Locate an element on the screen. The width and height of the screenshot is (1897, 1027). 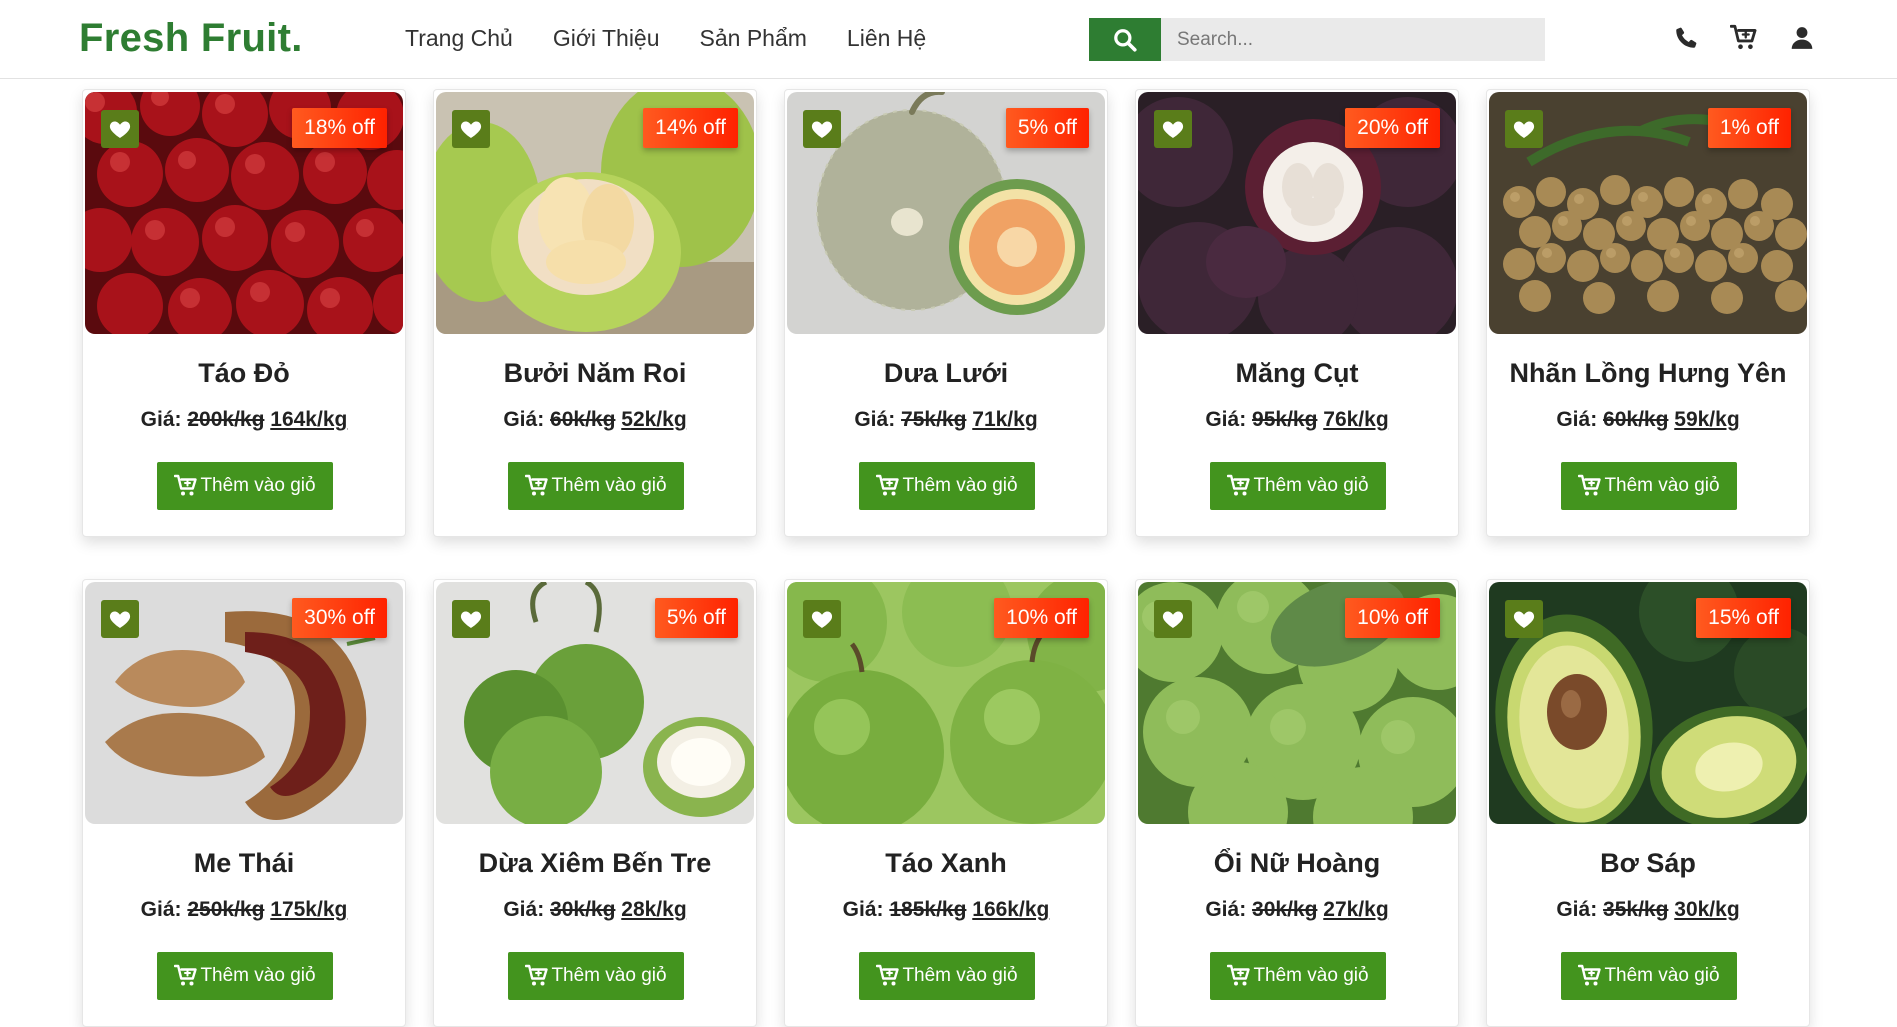
product-price: Giá: 60k/kg 52k/kg is located at coordinates (595, 420).